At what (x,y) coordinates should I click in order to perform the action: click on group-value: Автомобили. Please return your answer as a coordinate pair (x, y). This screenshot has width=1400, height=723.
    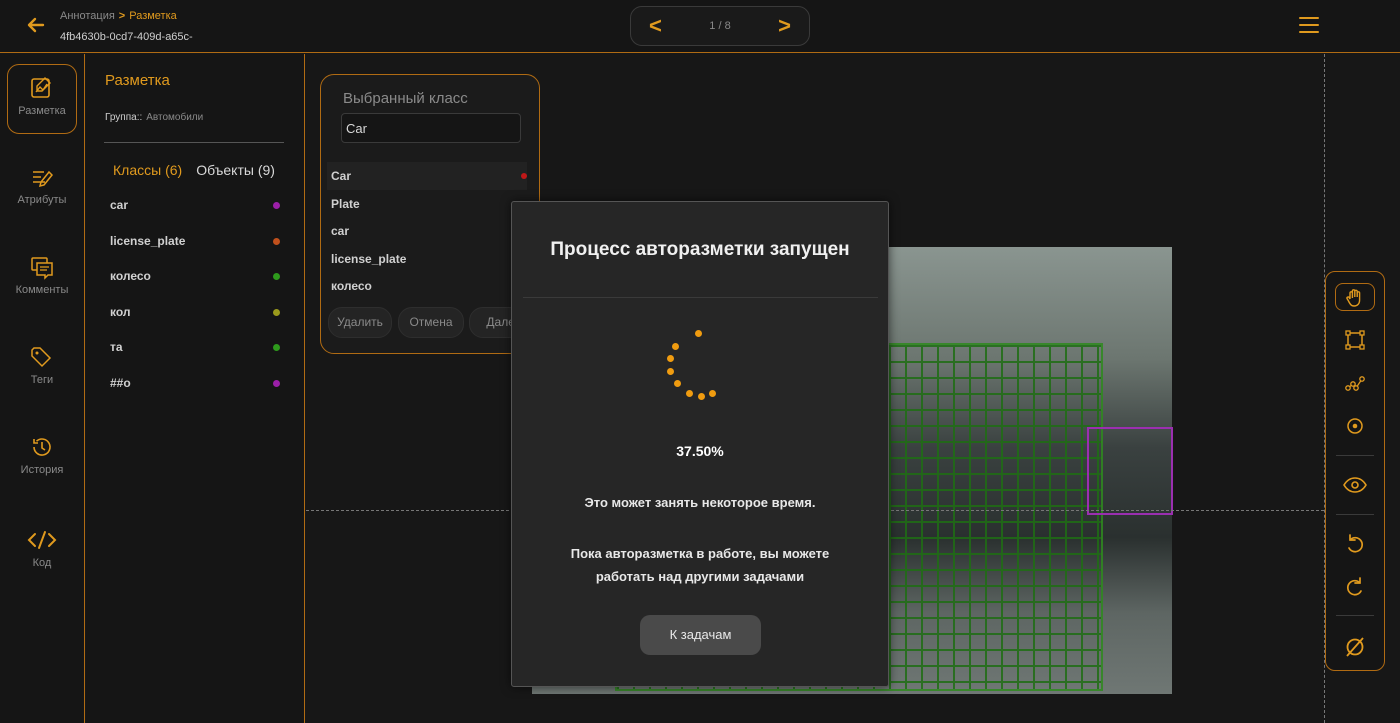
    Looking at the image, I should click on (175, 117).